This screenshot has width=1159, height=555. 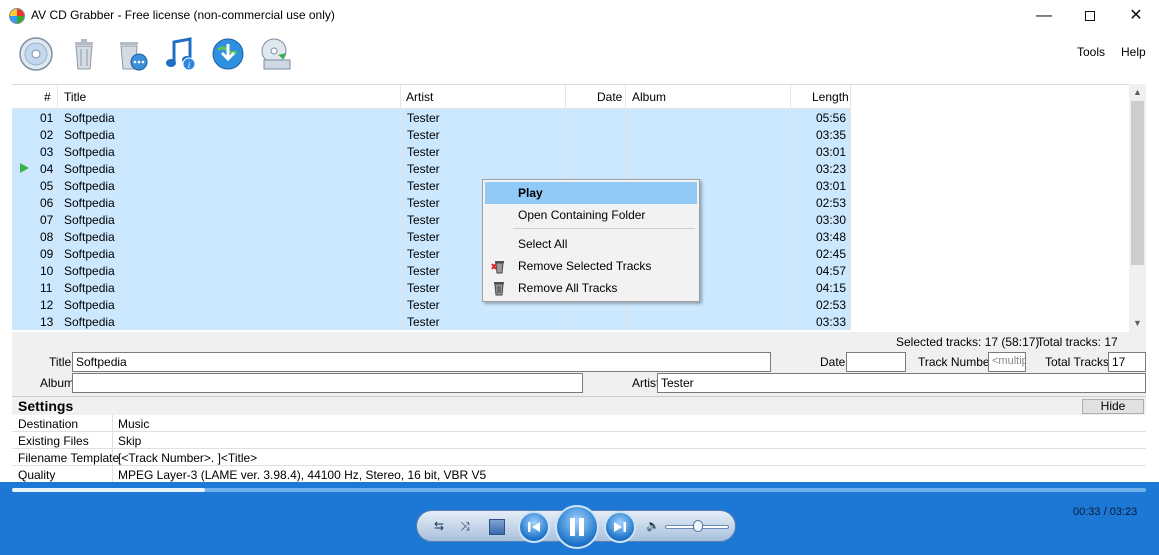 What do you see at coordinates (46, 288) in the screenshot?
I see `cell-number: 11` at bounding box center [46, 288].